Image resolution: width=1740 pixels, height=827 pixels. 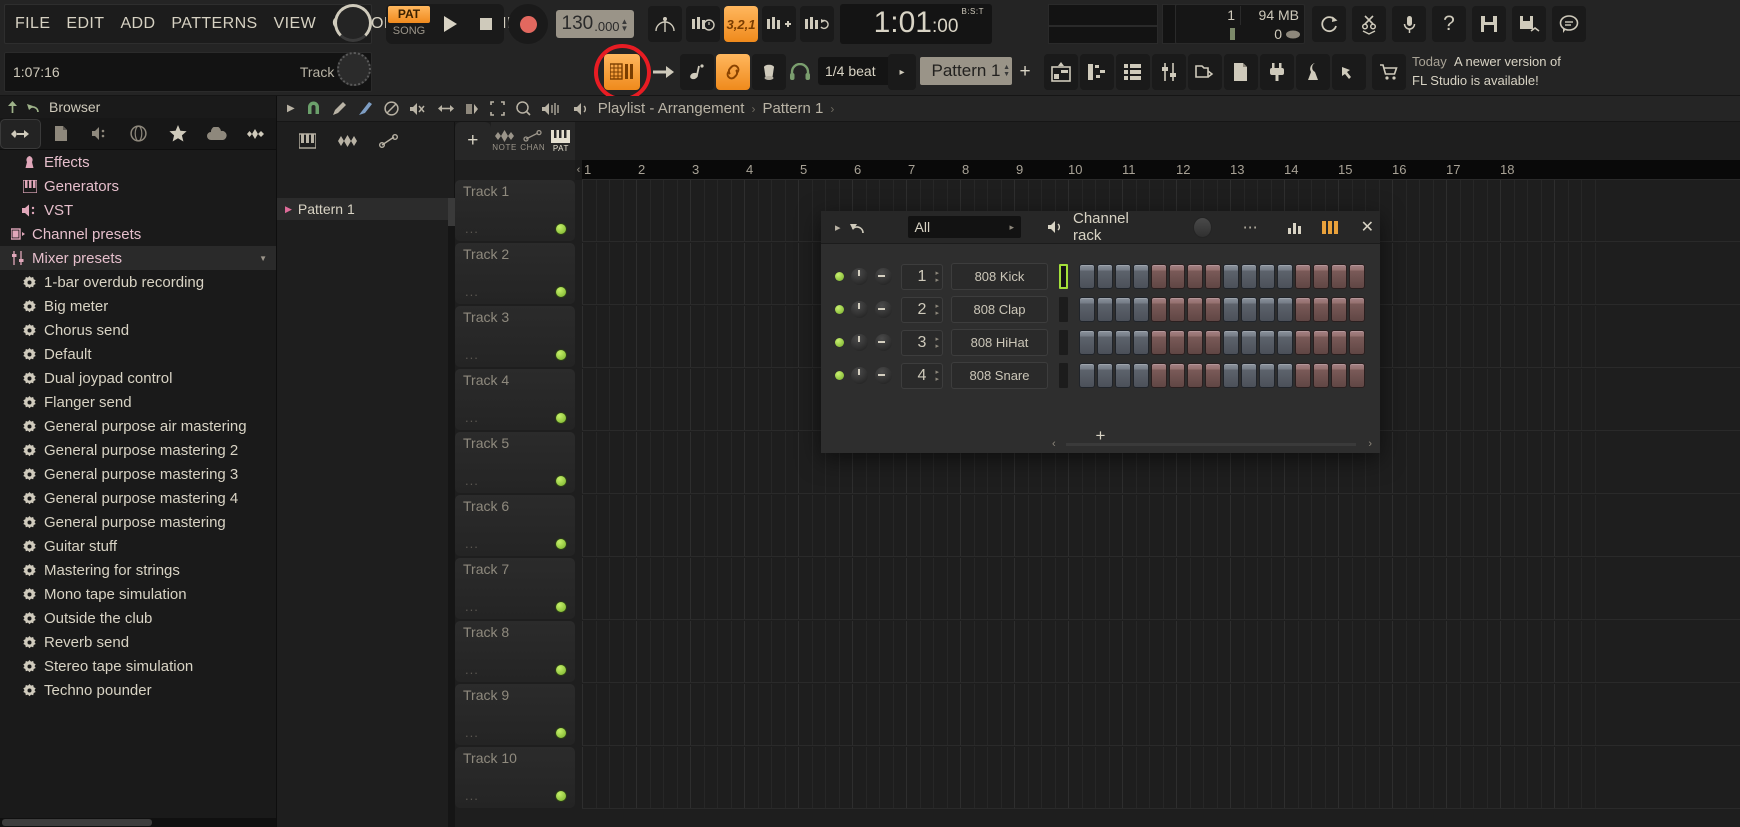 What do you see at coordinates (1370, 444) in the screenshot?
I see `scroll-right-icon: ›` at bounding box center [1370, 444].